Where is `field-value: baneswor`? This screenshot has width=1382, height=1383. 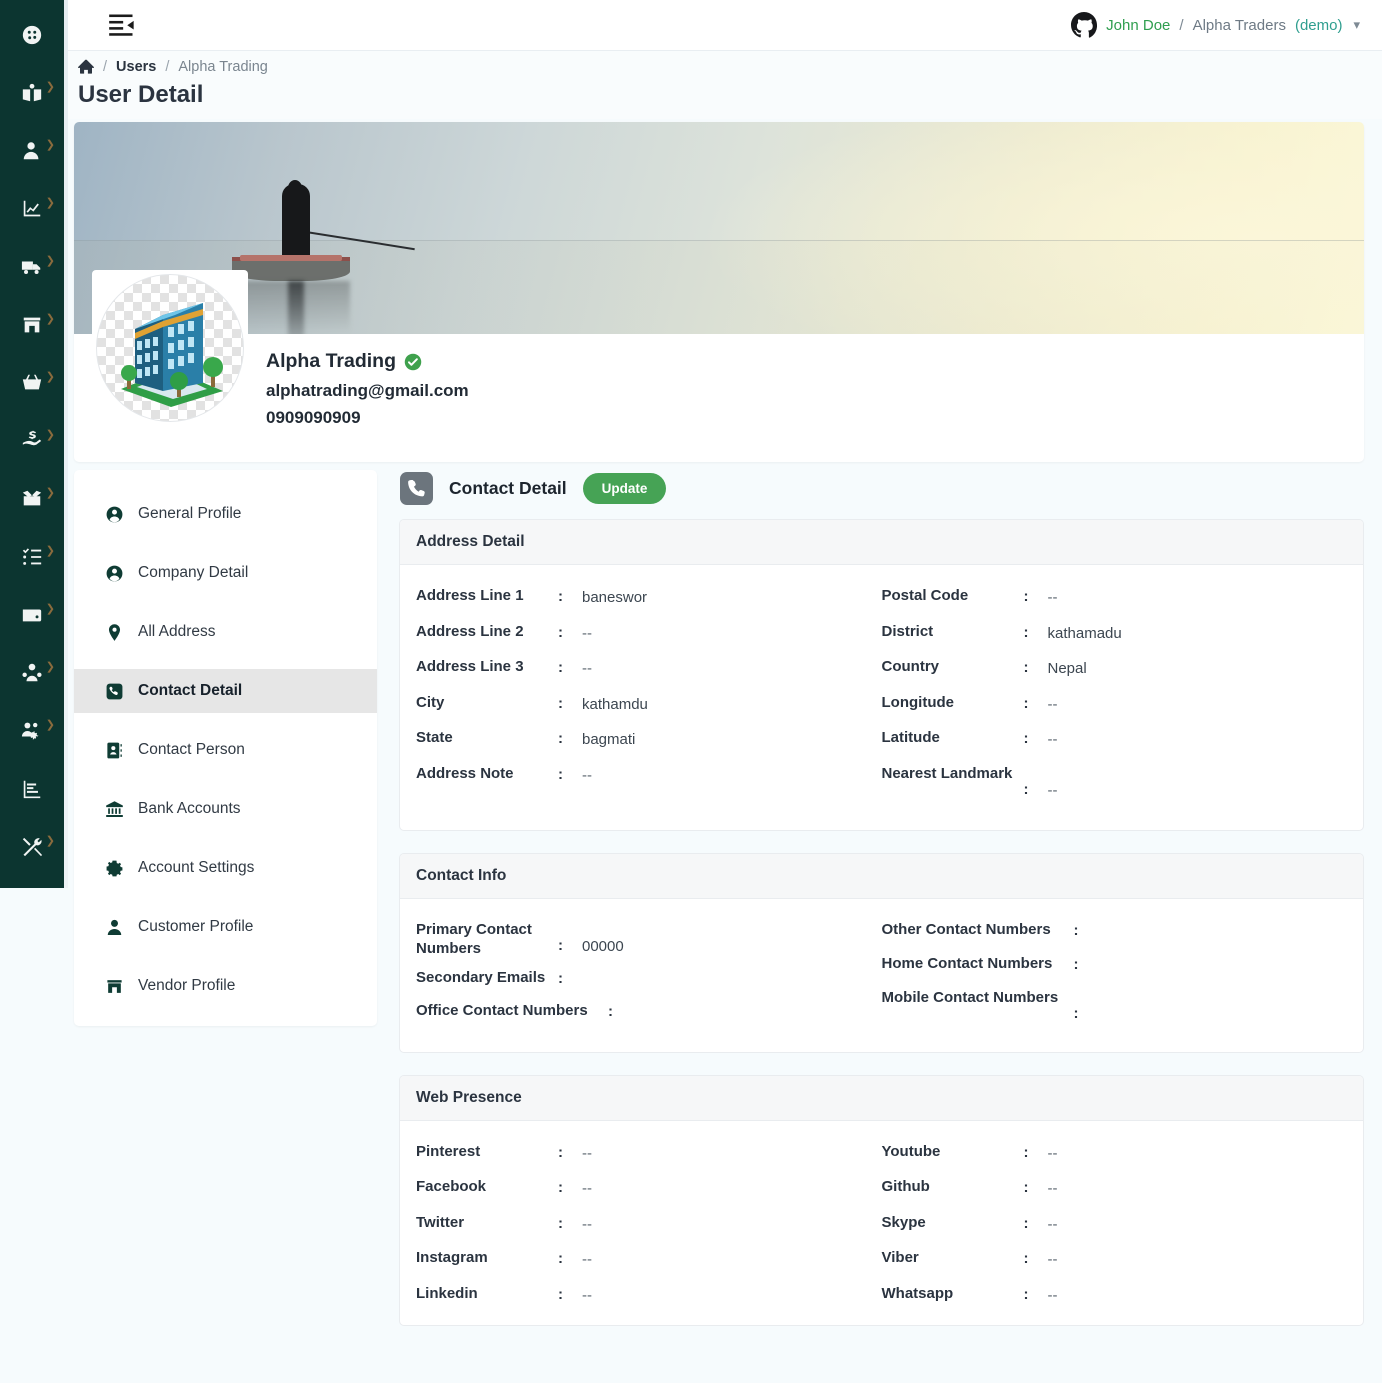
field-value: baneswor is located at coordinates (615, 597).